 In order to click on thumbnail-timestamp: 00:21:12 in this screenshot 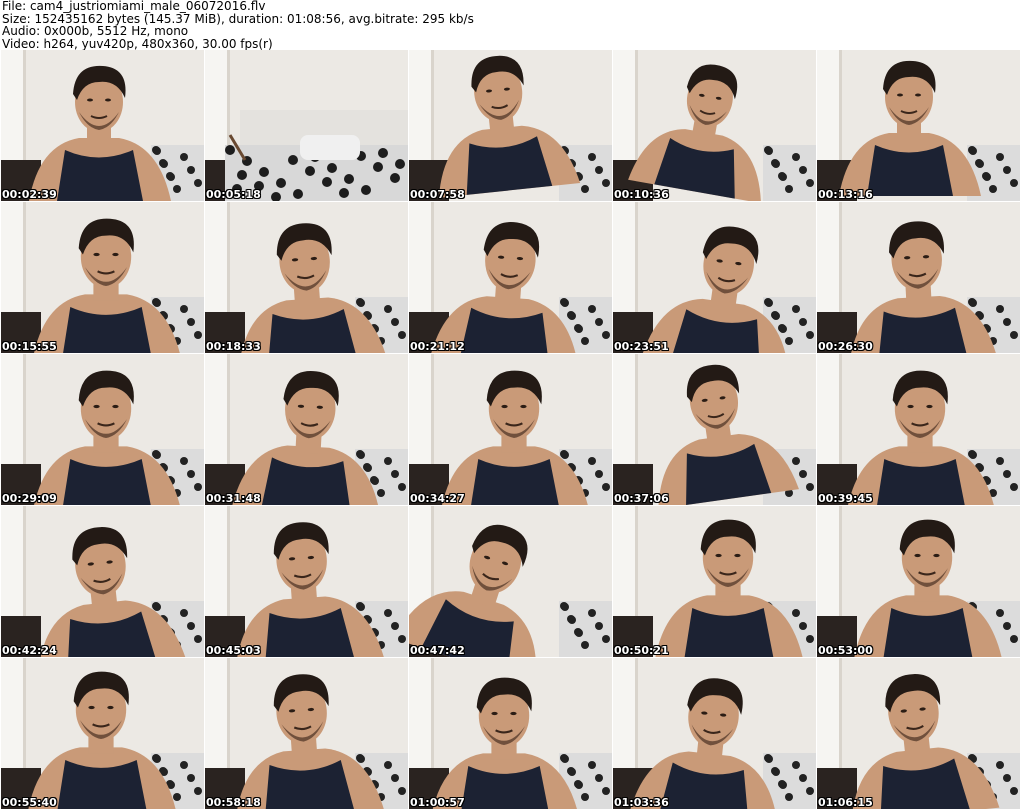, I will do `click(437, 346)`.